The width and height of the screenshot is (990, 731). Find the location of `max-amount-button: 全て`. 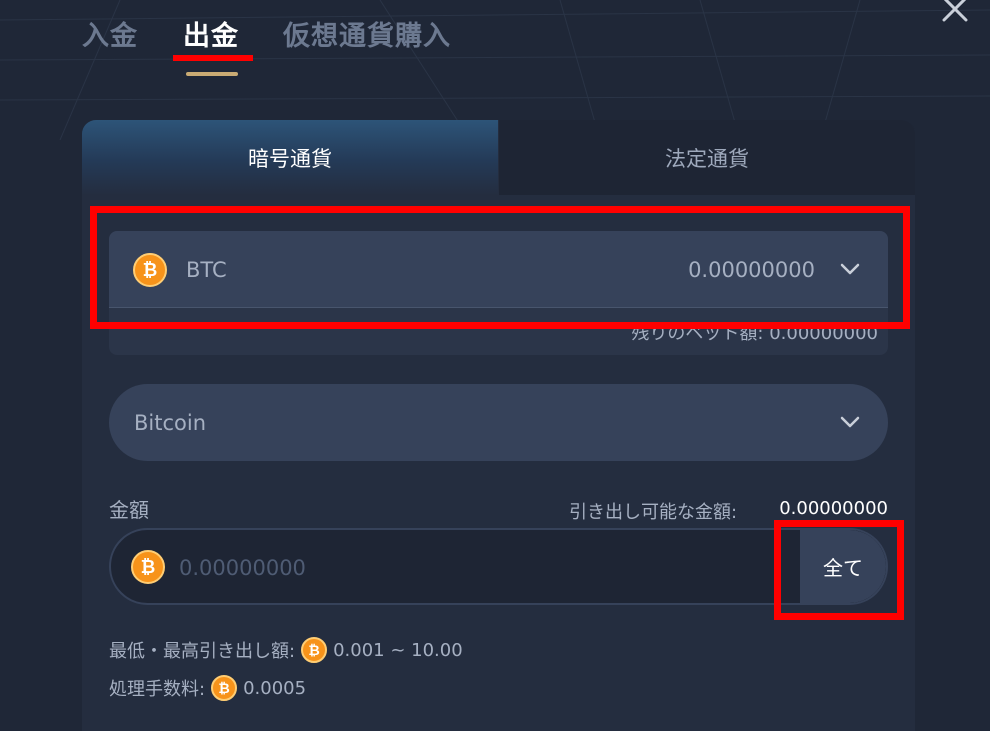

max-amount-button: 全て is located at coordinates (843, 566).